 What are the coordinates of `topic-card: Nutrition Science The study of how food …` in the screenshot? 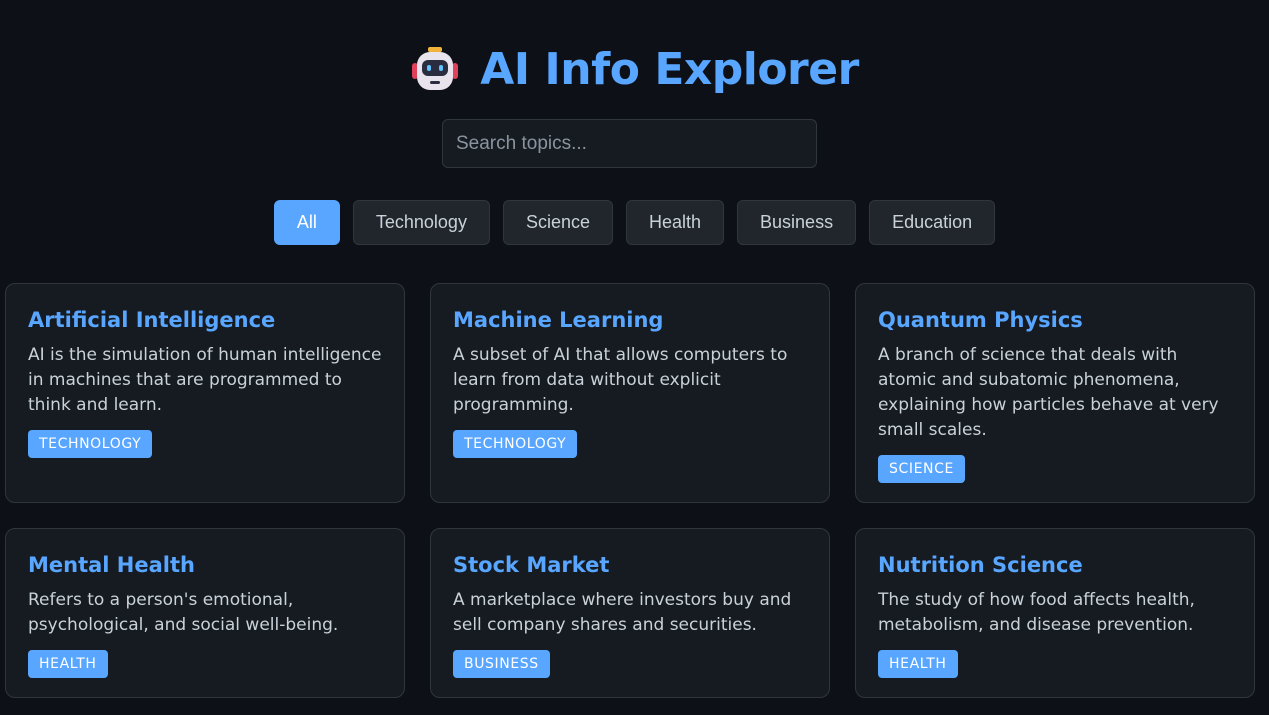 It's located at (1055, 613).